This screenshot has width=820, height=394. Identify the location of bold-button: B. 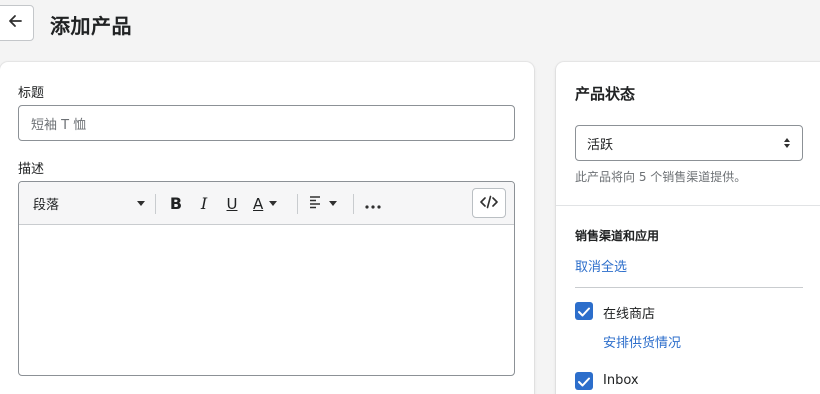
(176, 203).